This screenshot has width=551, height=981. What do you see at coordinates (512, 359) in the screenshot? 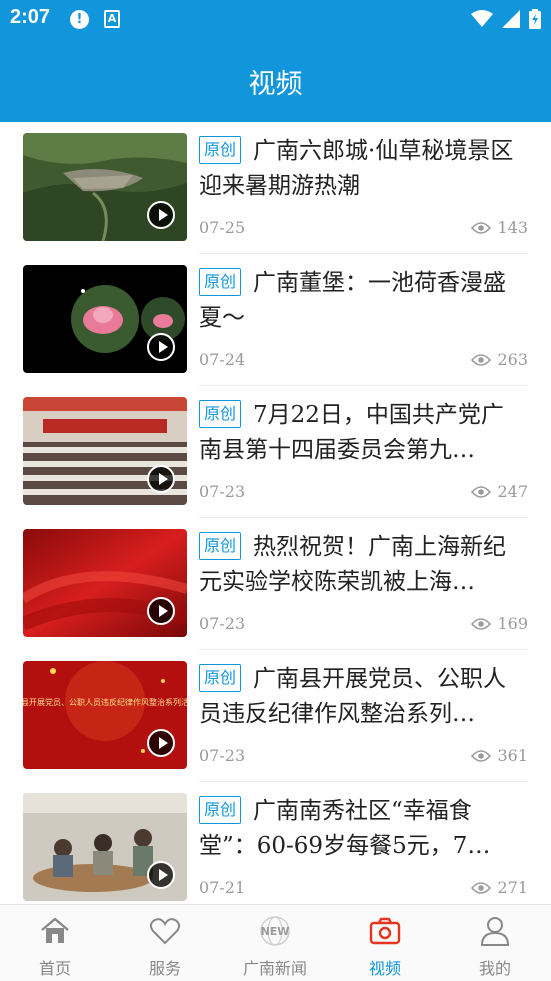
I see `view-count-value: 263` at bounding box center [512, 359].